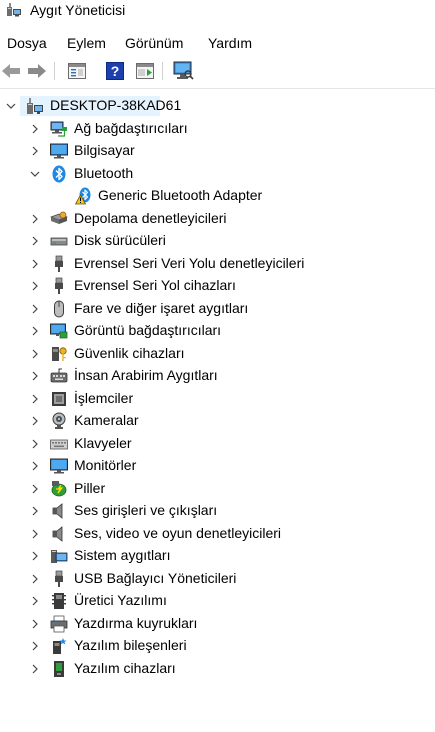 This screenshot has height=732, width=435. What do you see at coordinates (59, 376) in the screenshot?
I see `hid-icon` at bounding box center [59, 376].